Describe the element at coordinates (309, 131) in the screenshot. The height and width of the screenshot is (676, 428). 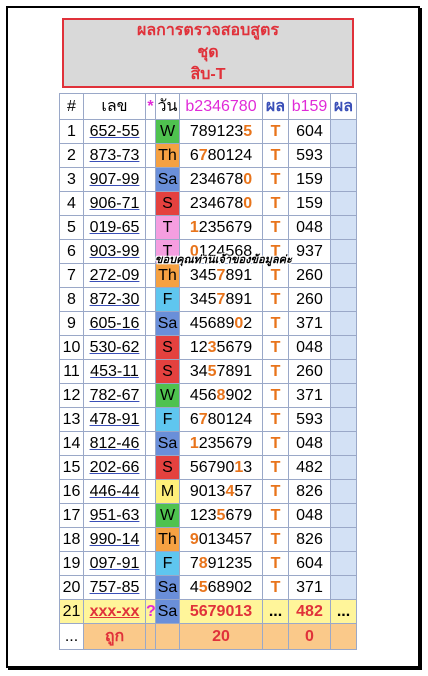
I see `row-b159: 604` at that location.